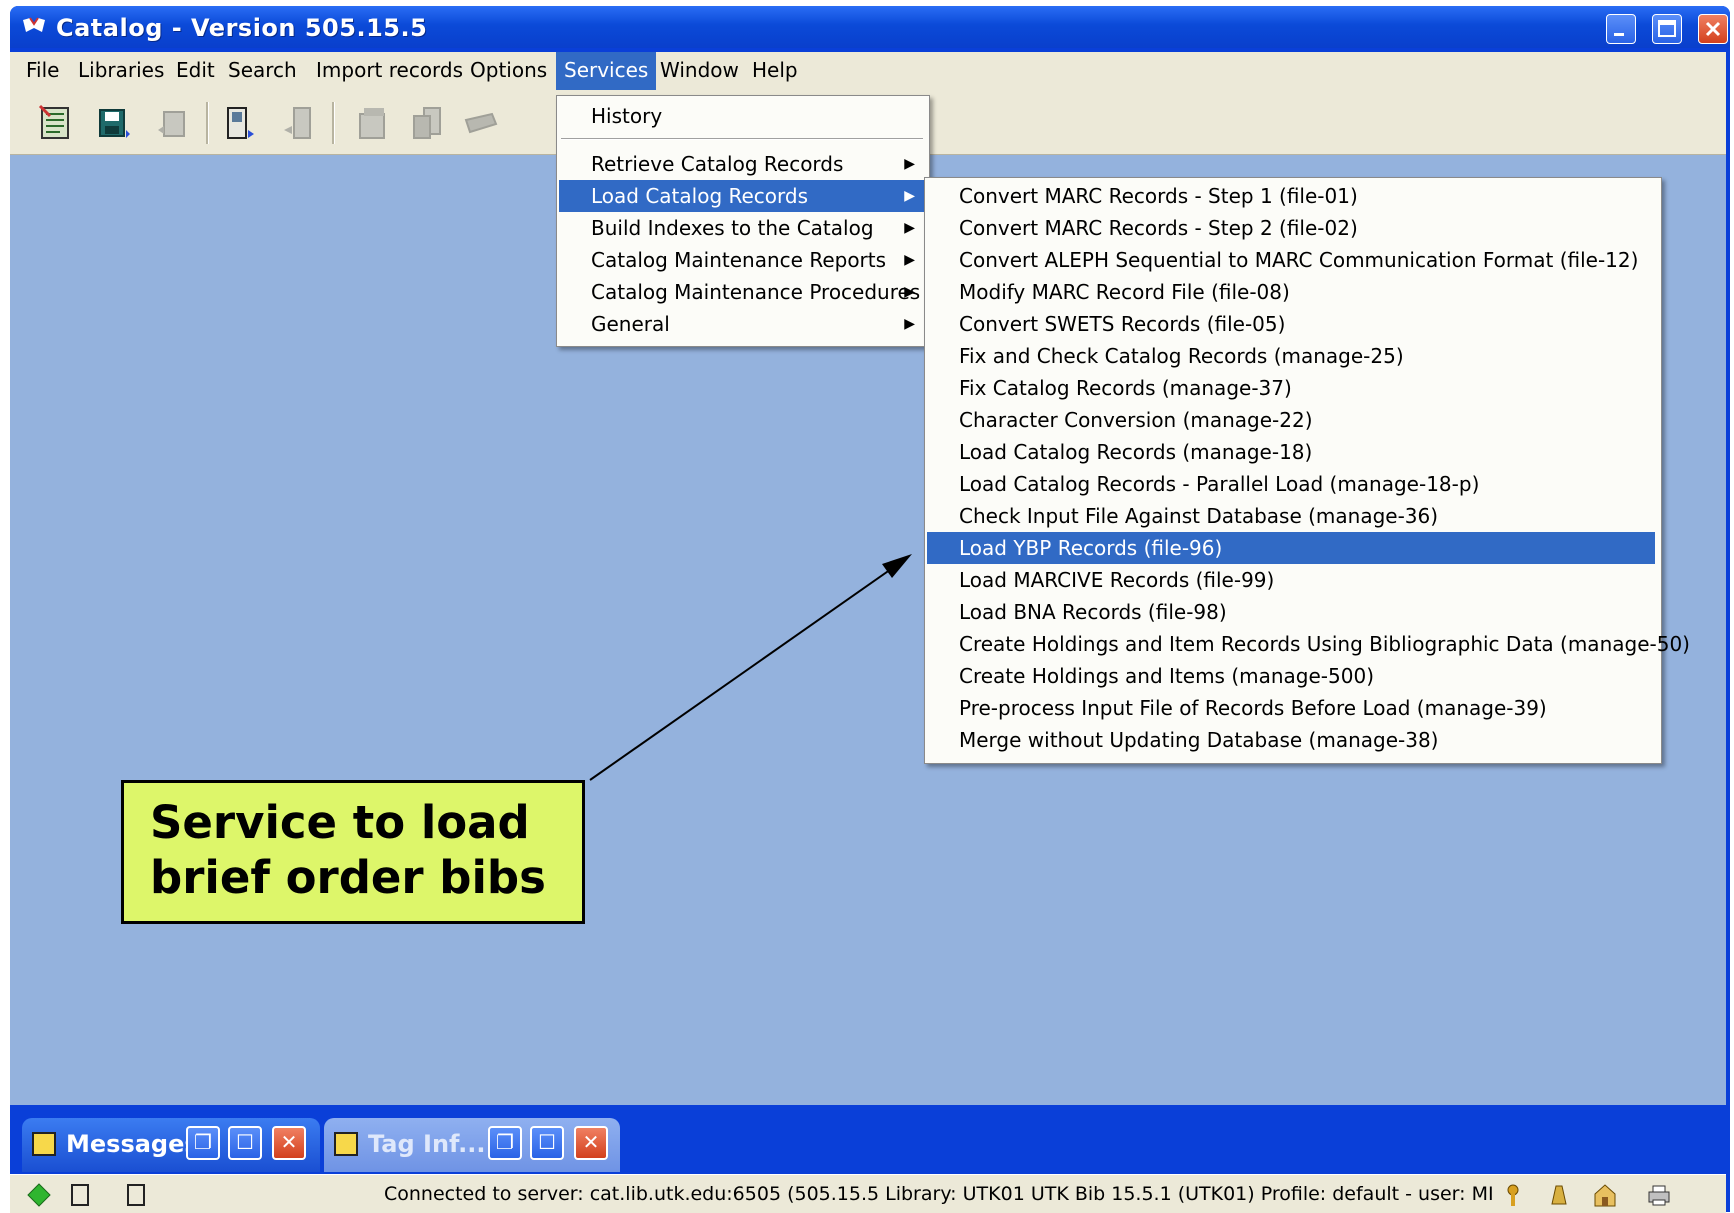 This screenshot has height=1213, width=1734. Describe the element at coordinates (699, 71) in the screenshot. I see `menu-window: Window` at that location.